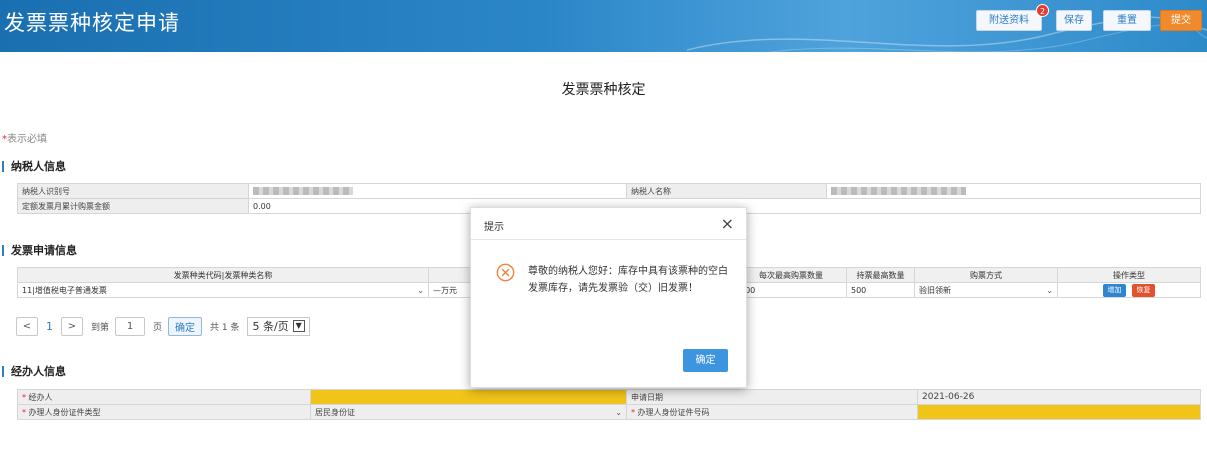  Describe the element at coordinates (468, 412) in the screenshot. I see `id-type-select: 居民身份证 ⌄` at that location.